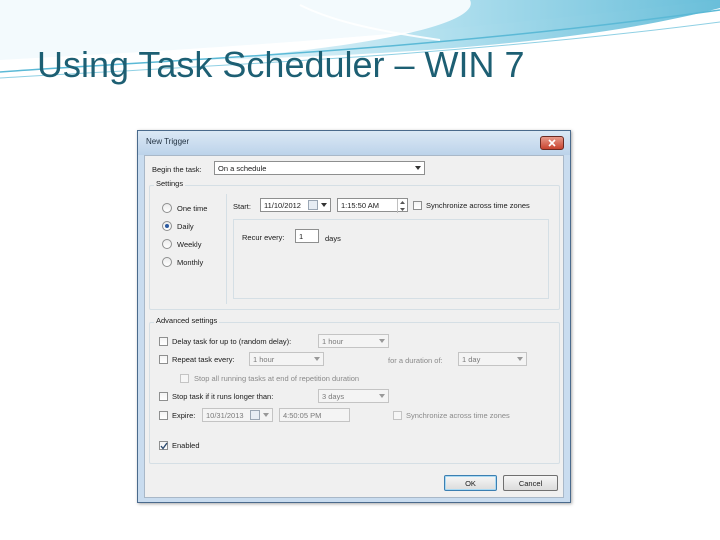  I want to click on recur-every-label: Recur every:, so click(263, 237).